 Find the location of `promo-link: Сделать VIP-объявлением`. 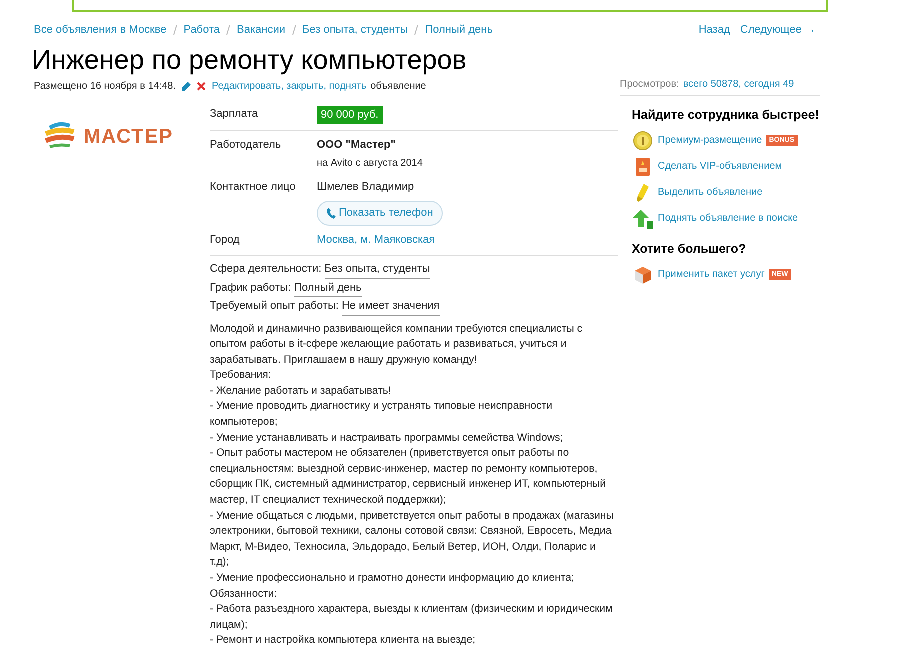

promo-link: Сделать VIP-объявлением is located at coordinates (720, 166).